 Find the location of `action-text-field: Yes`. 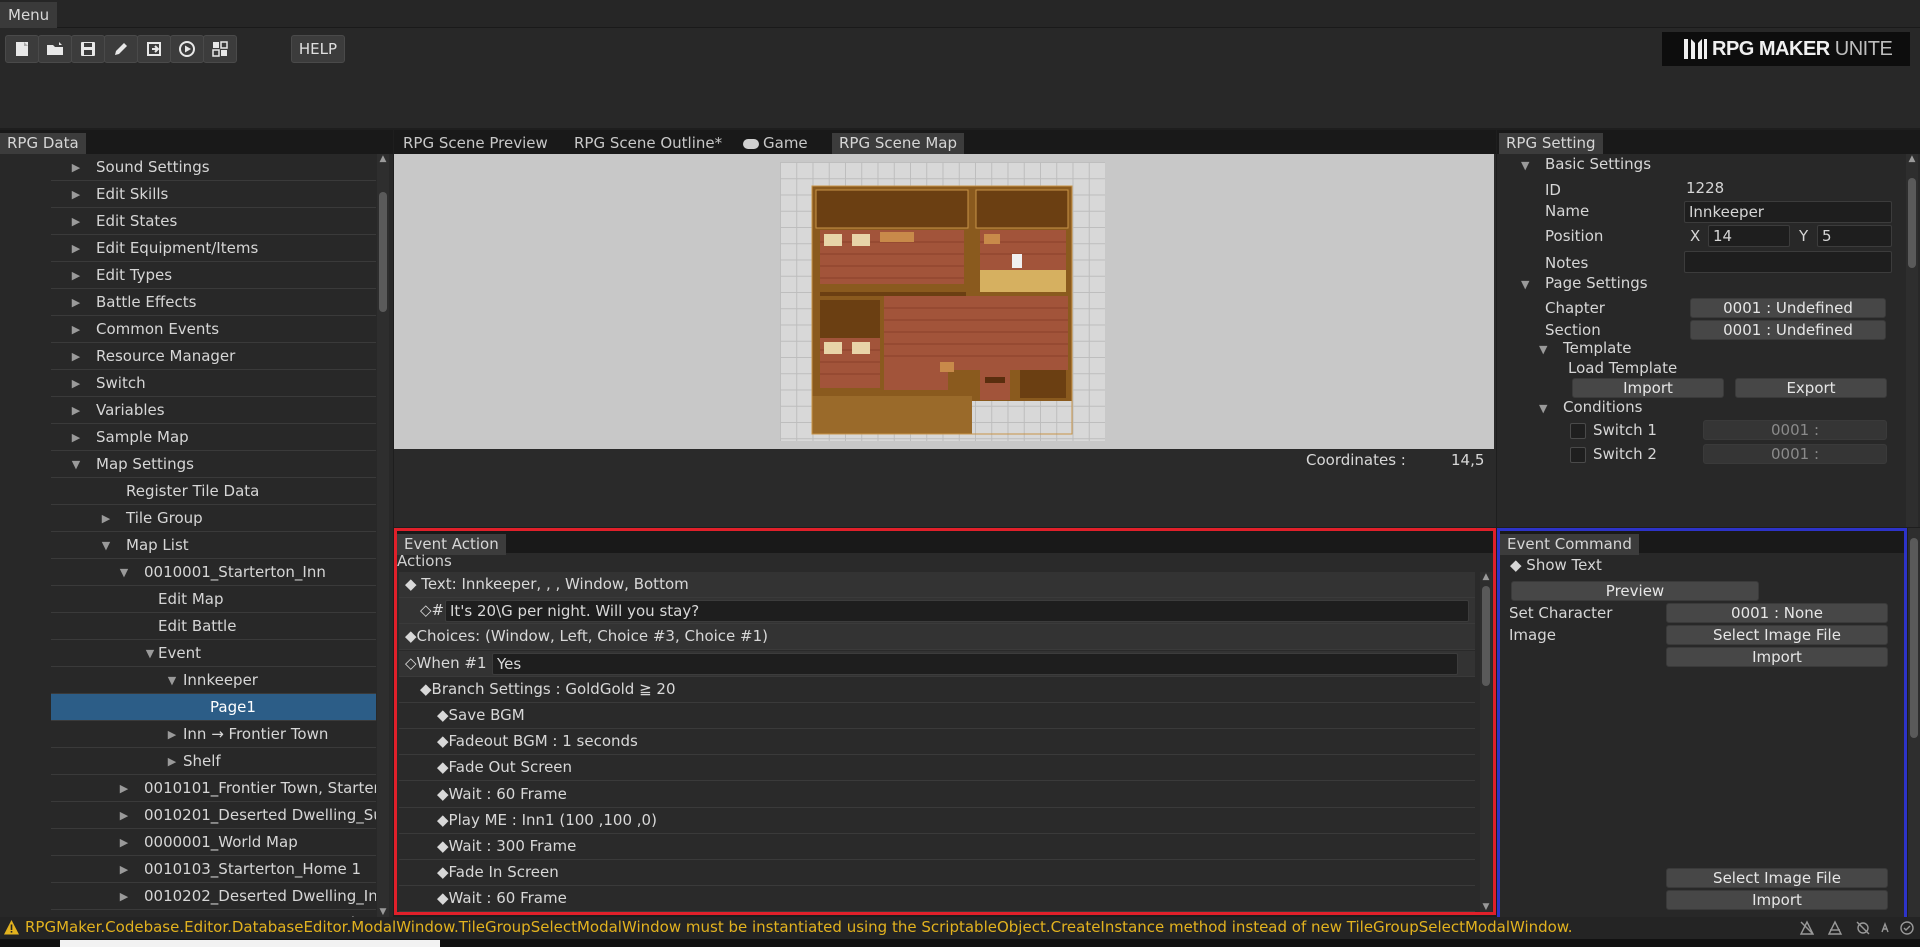

action-text-field: Yes is located at coordinates (975, 663).